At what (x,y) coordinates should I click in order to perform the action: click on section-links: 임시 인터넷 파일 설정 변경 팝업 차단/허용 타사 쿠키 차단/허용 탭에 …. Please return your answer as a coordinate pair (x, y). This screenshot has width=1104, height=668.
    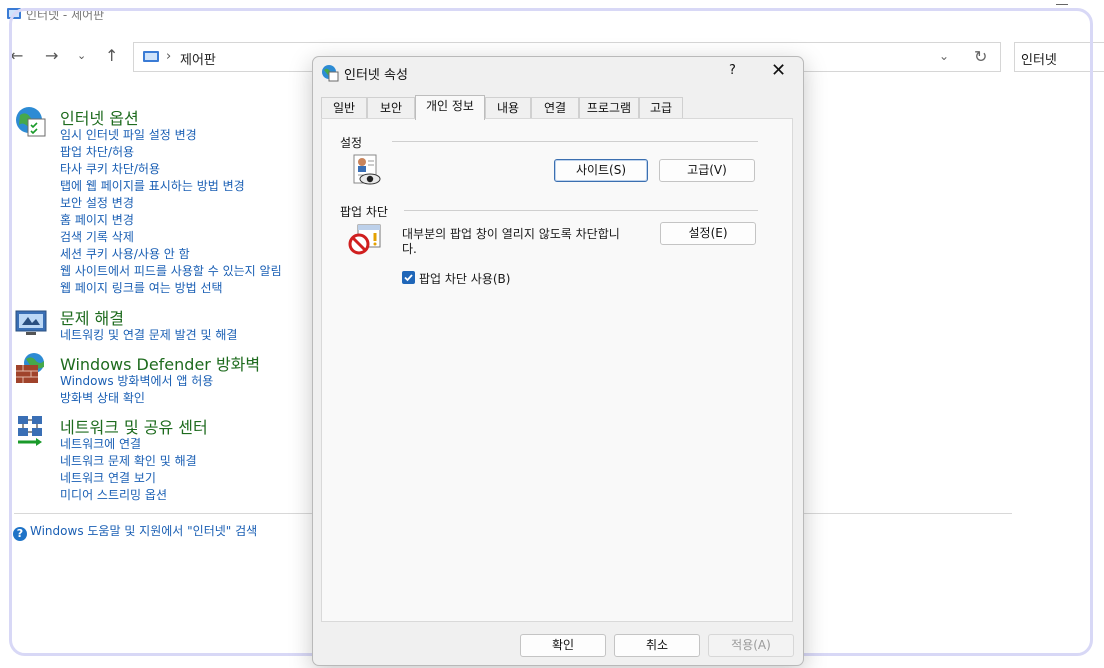
    Looking at the image, I should click on (171, 212).